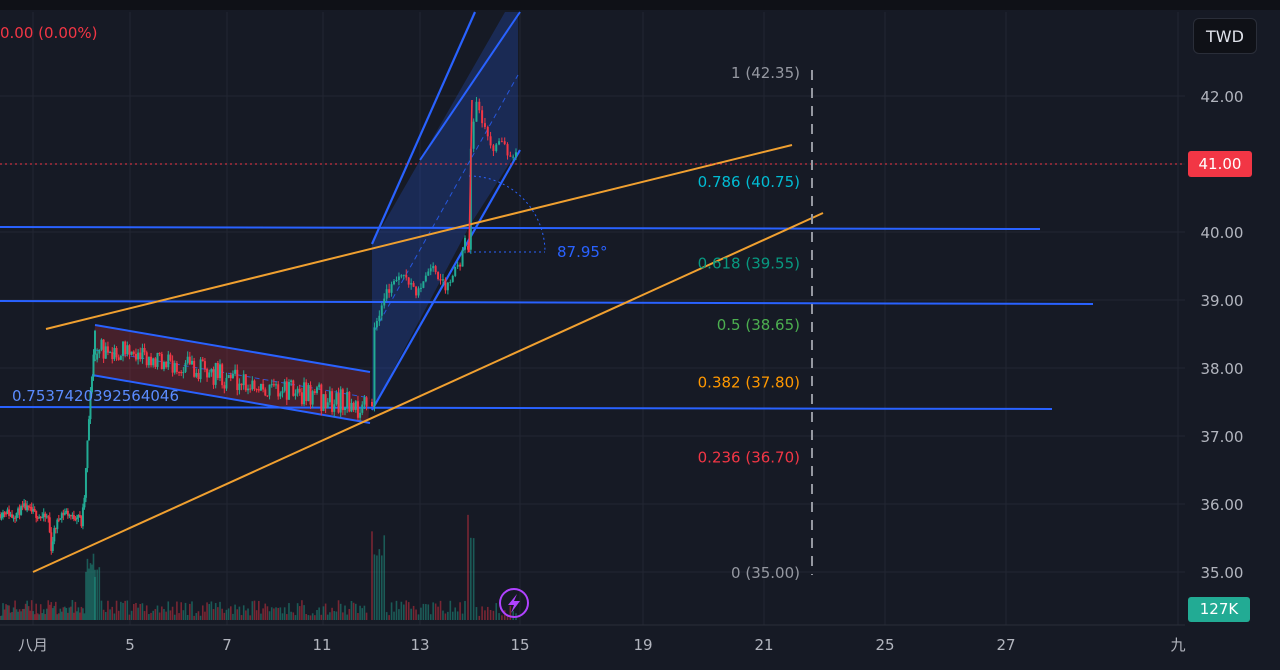 The width and height of the screenshot is (1280, 670). I want to click on x-tick-label: 7, so click(227, 645).